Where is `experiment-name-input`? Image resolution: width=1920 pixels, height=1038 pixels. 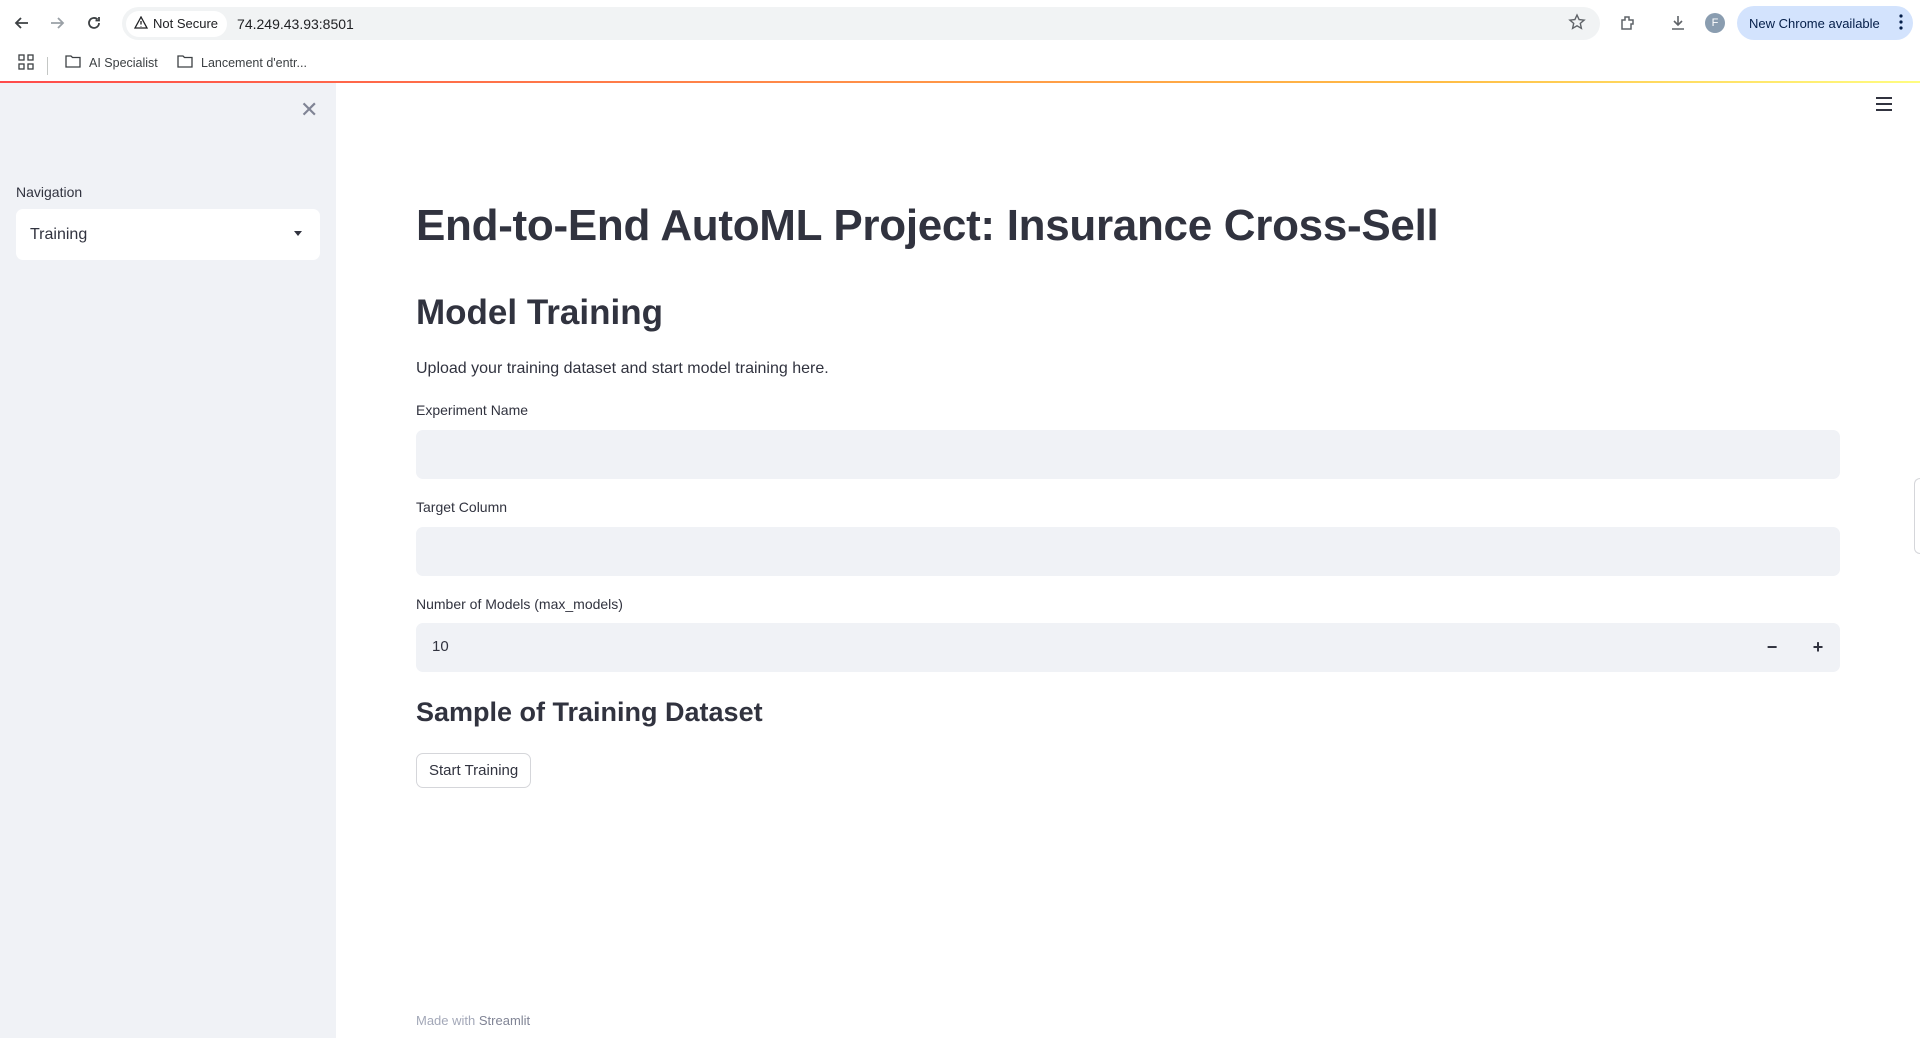
experiment-name-input is located at coordinates (1128, 454).